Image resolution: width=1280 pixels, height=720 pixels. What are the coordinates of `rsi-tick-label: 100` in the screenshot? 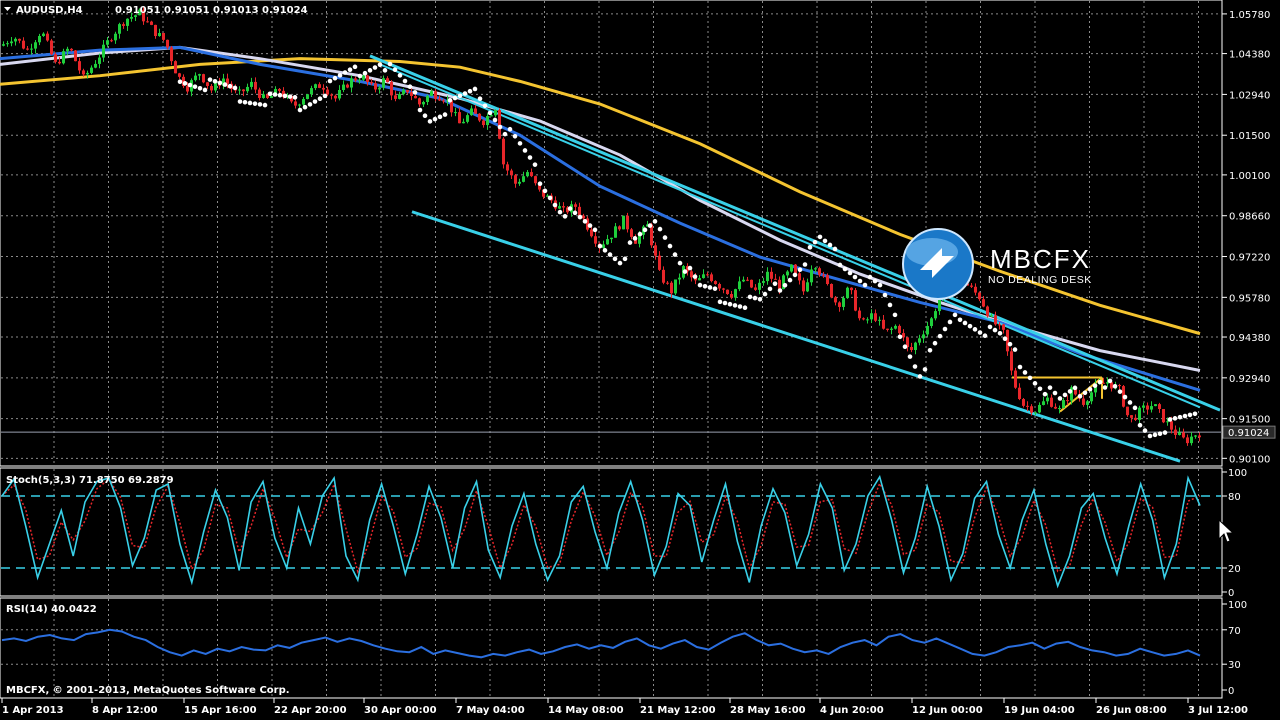 It's located at (1237, 605).